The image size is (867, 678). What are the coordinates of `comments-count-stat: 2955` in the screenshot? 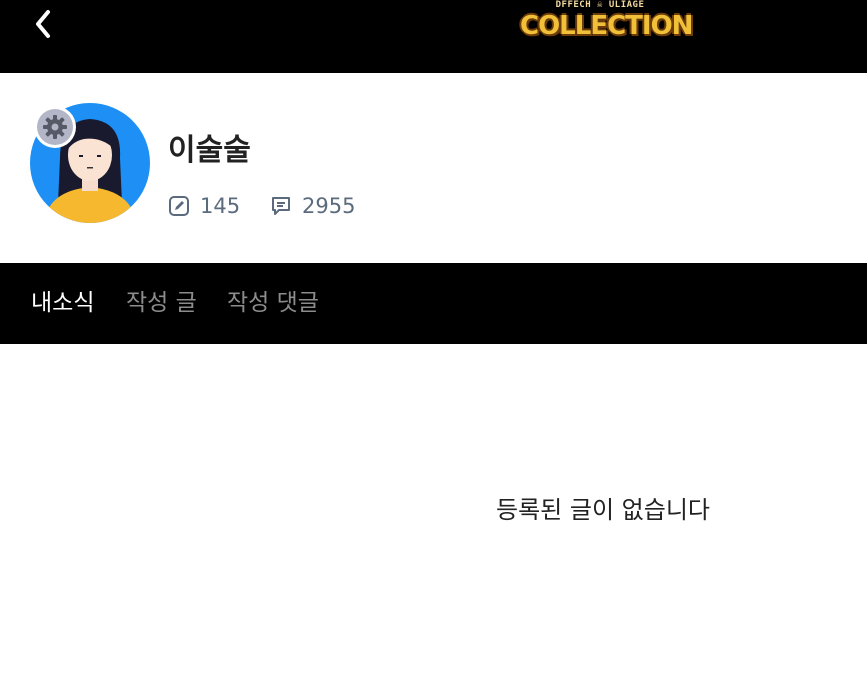 It's located at (312, 206).